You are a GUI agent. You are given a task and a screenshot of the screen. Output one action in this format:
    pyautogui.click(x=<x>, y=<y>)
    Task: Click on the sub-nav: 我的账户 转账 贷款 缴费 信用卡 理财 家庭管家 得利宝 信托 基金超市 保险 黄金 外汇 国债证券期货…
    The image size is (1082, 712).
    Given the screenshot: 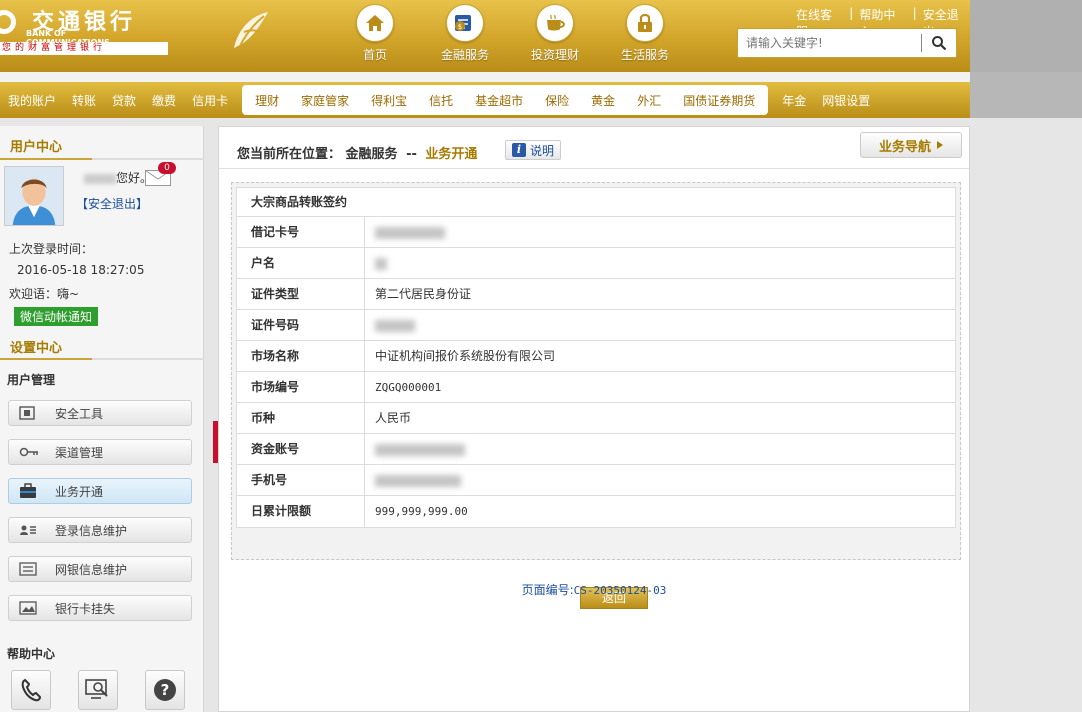 What is the action you would take?
    pyautogui.click(x=485, y=100)
    